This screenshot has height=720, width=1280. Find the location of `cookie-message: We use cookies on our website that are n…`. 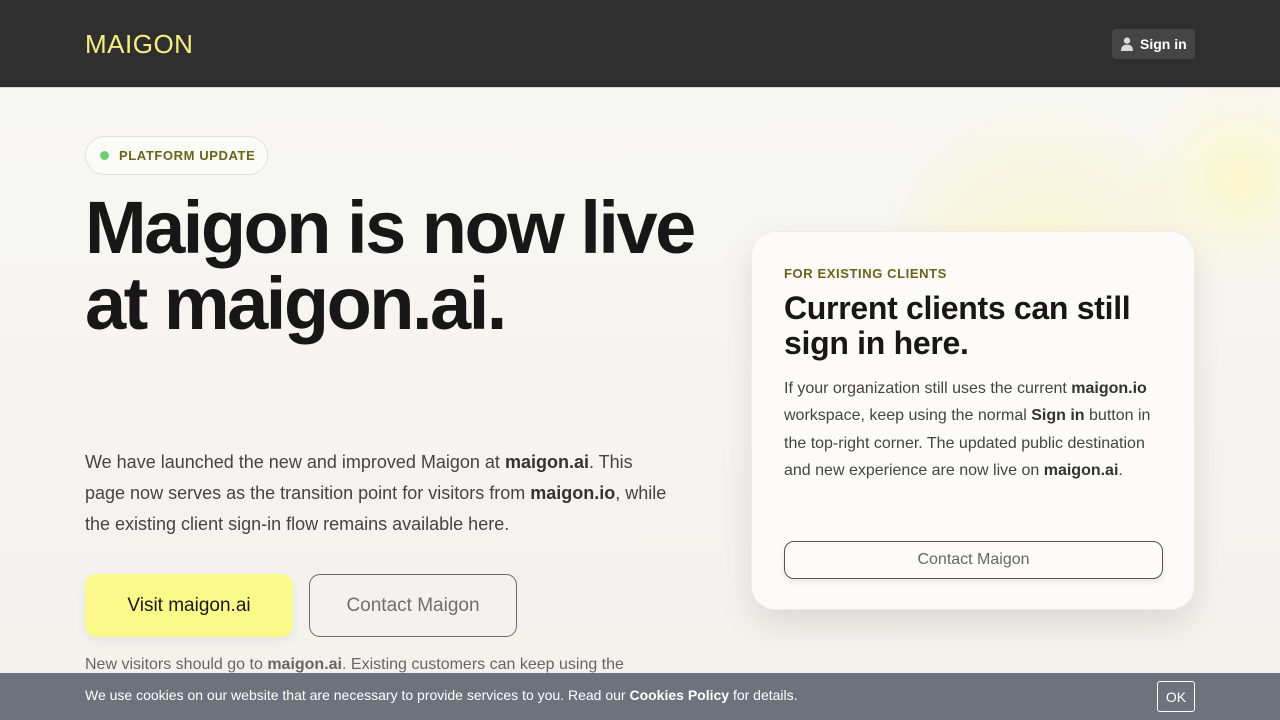

cookie-message: We use cookies on our website that are n… is located at coordinates (441, 695).